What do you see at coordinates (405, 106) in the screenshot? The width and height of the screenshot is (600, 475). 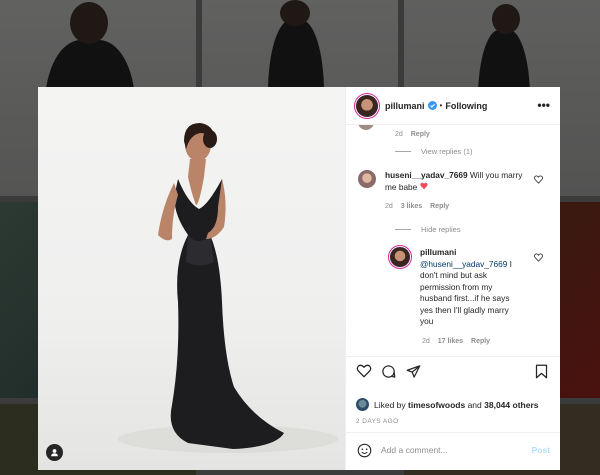 I see `author-username: pillumani` at bounding box center [405, 106].